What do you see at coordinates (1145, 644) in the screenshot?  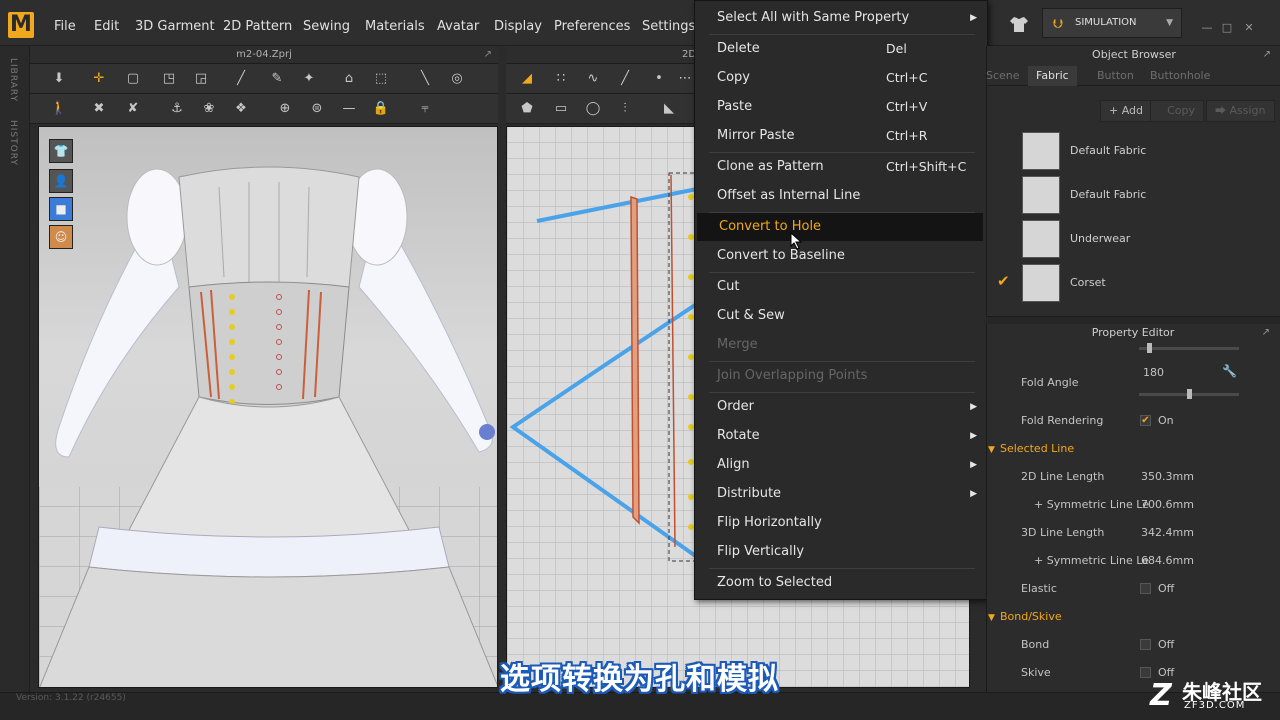 I see `bond-checkbox` at bounding box center [1145, 644].